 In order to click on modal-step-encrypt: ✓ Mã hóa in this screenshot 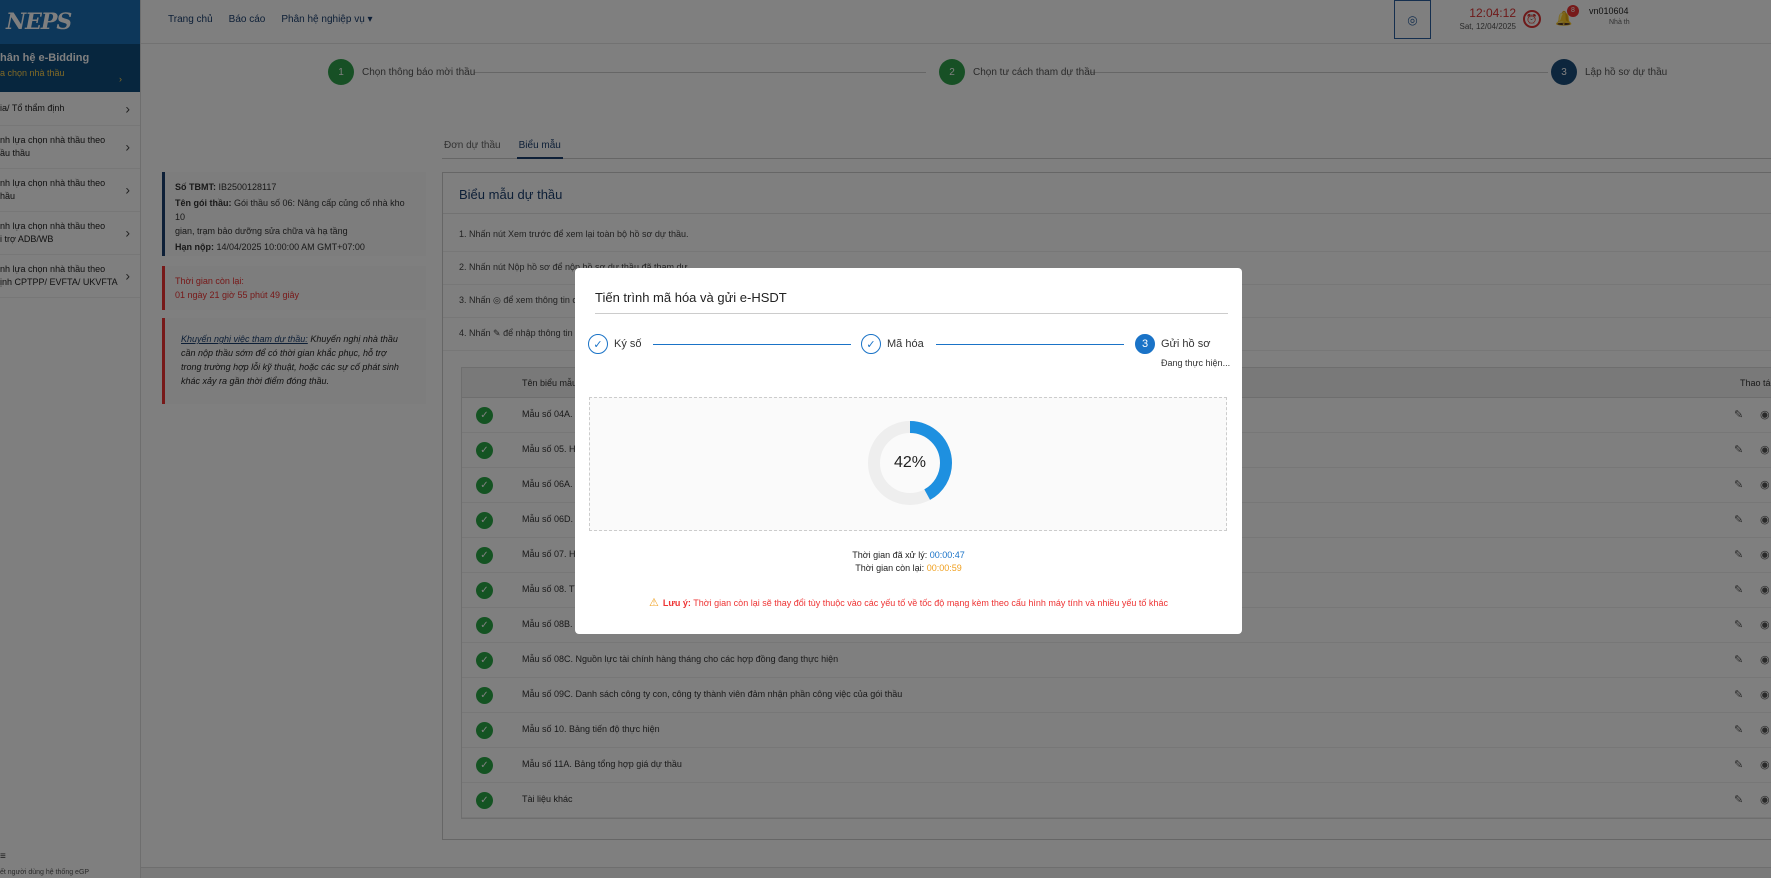, I will do `click(892, 344)`.